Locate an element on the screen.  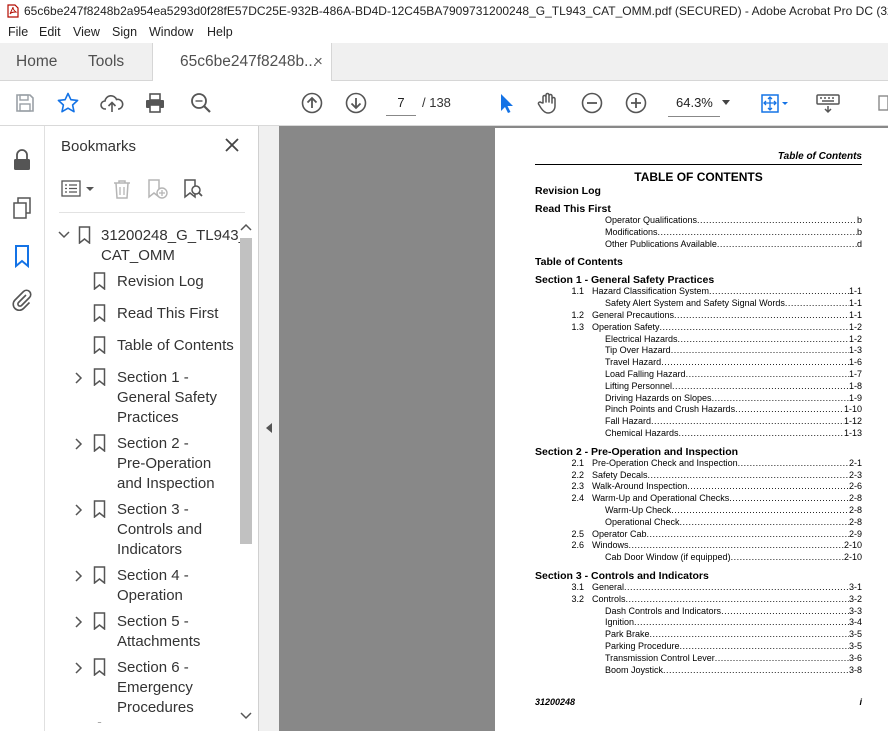
toc-entry: 3.1 General 3-1 is located at coordinates (716, 587).